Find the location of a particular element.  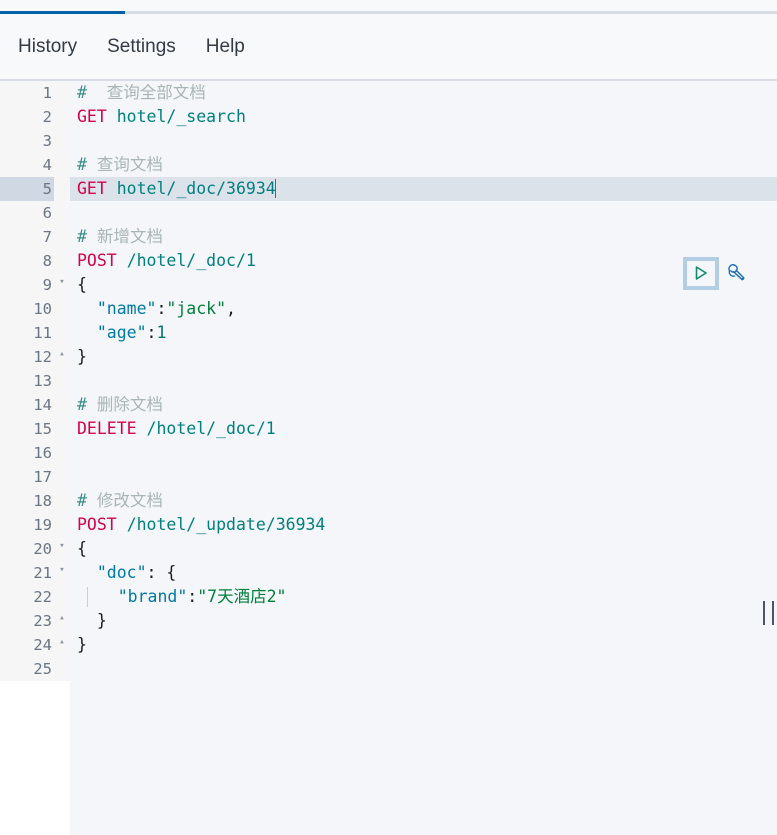

line-content: "doc": { is located at coordinates (423, 573).